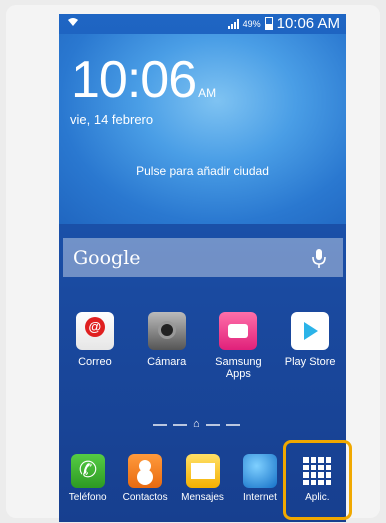 This screenshot has width=386, height=523. What do you see at coordinates (95, 362) in the screenshot?
I see `app-label: Correo` at bounding box center [95, 362].